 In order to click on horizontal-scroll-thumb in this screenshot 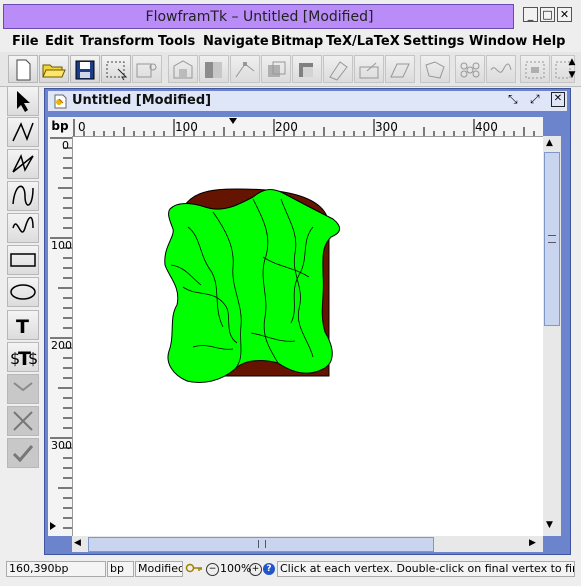, I will do `click(261, 544)`.